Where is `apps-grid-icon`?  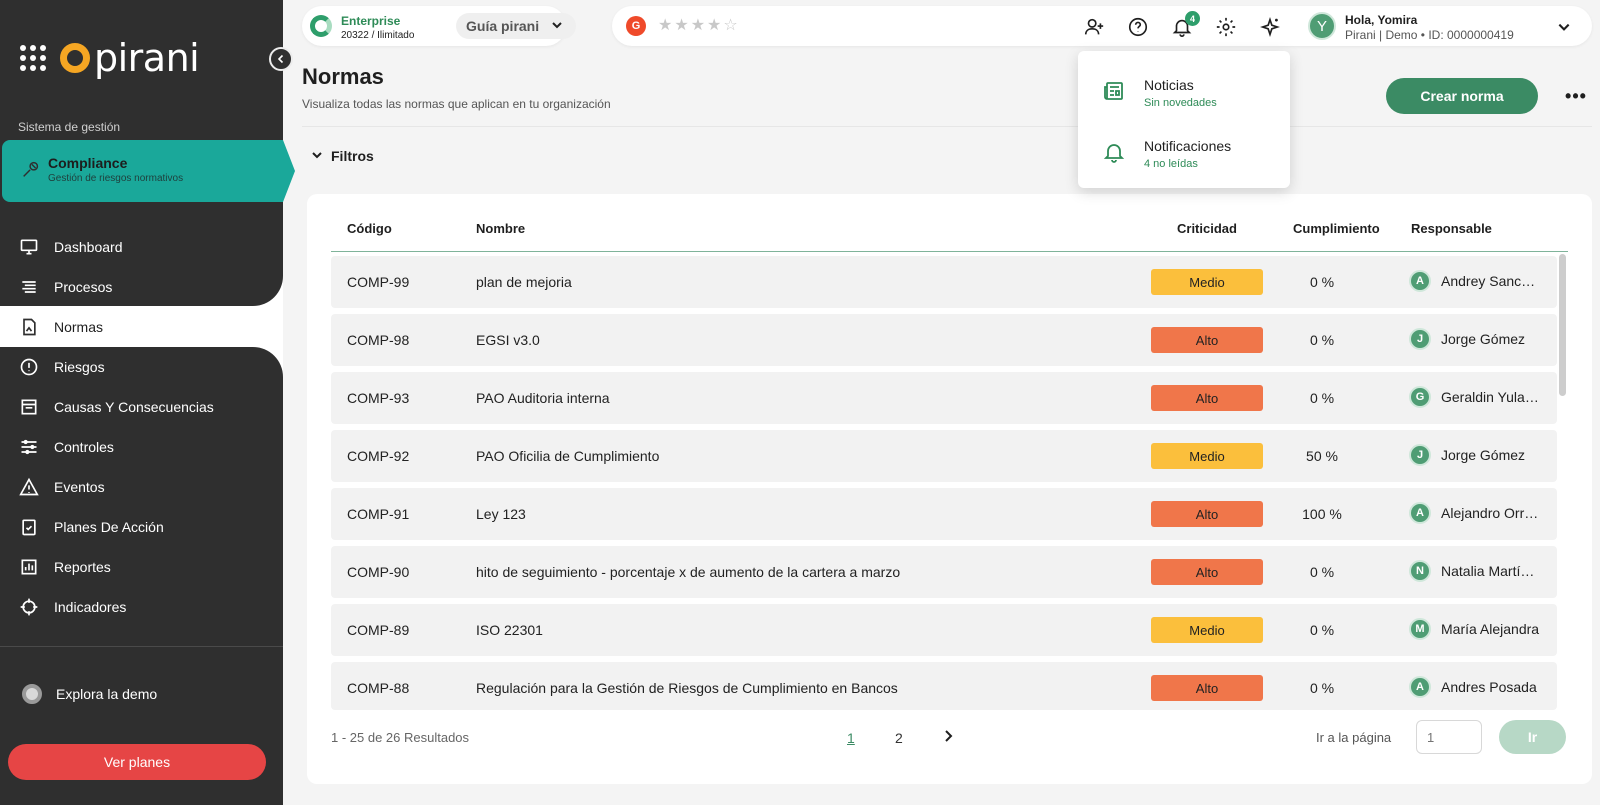
apps-grid-icon is located at coordinates (33, 58).